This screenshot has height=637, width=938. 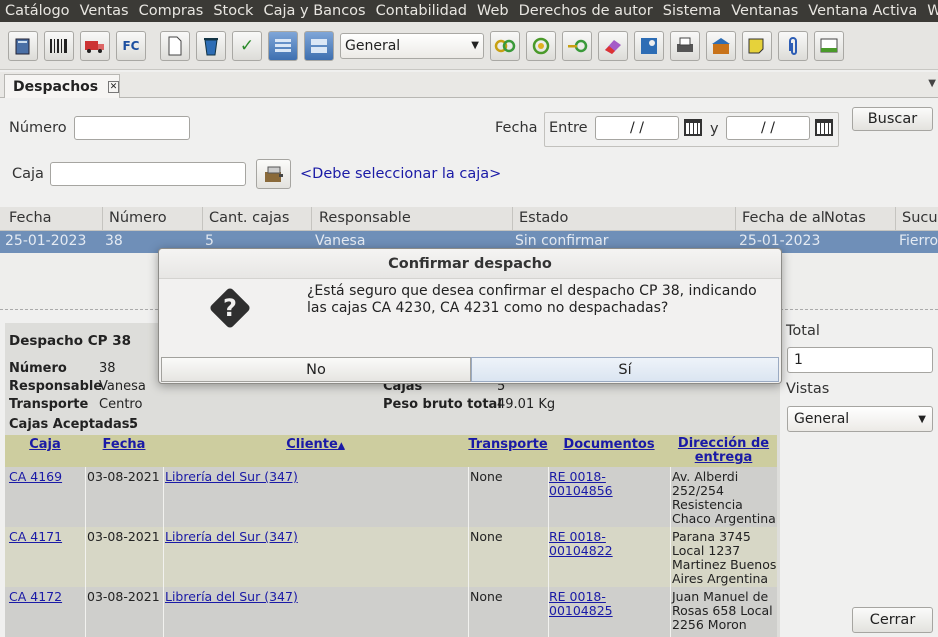 I want to click on fecha-label: Fecha, so click(x=516, y=128).